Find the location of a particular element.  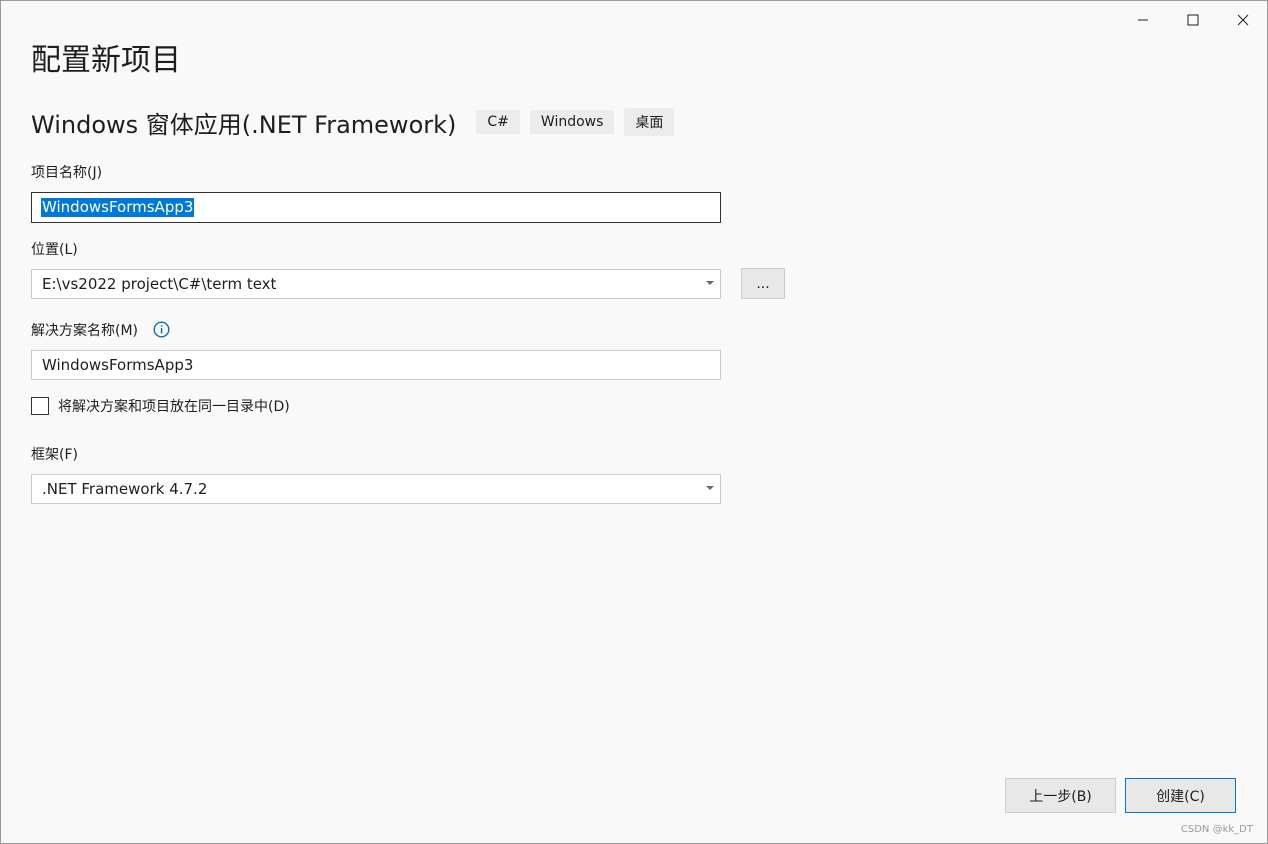

framework-combobox: .NET Framework 4.7.2 is located at coordinates (376, 489).